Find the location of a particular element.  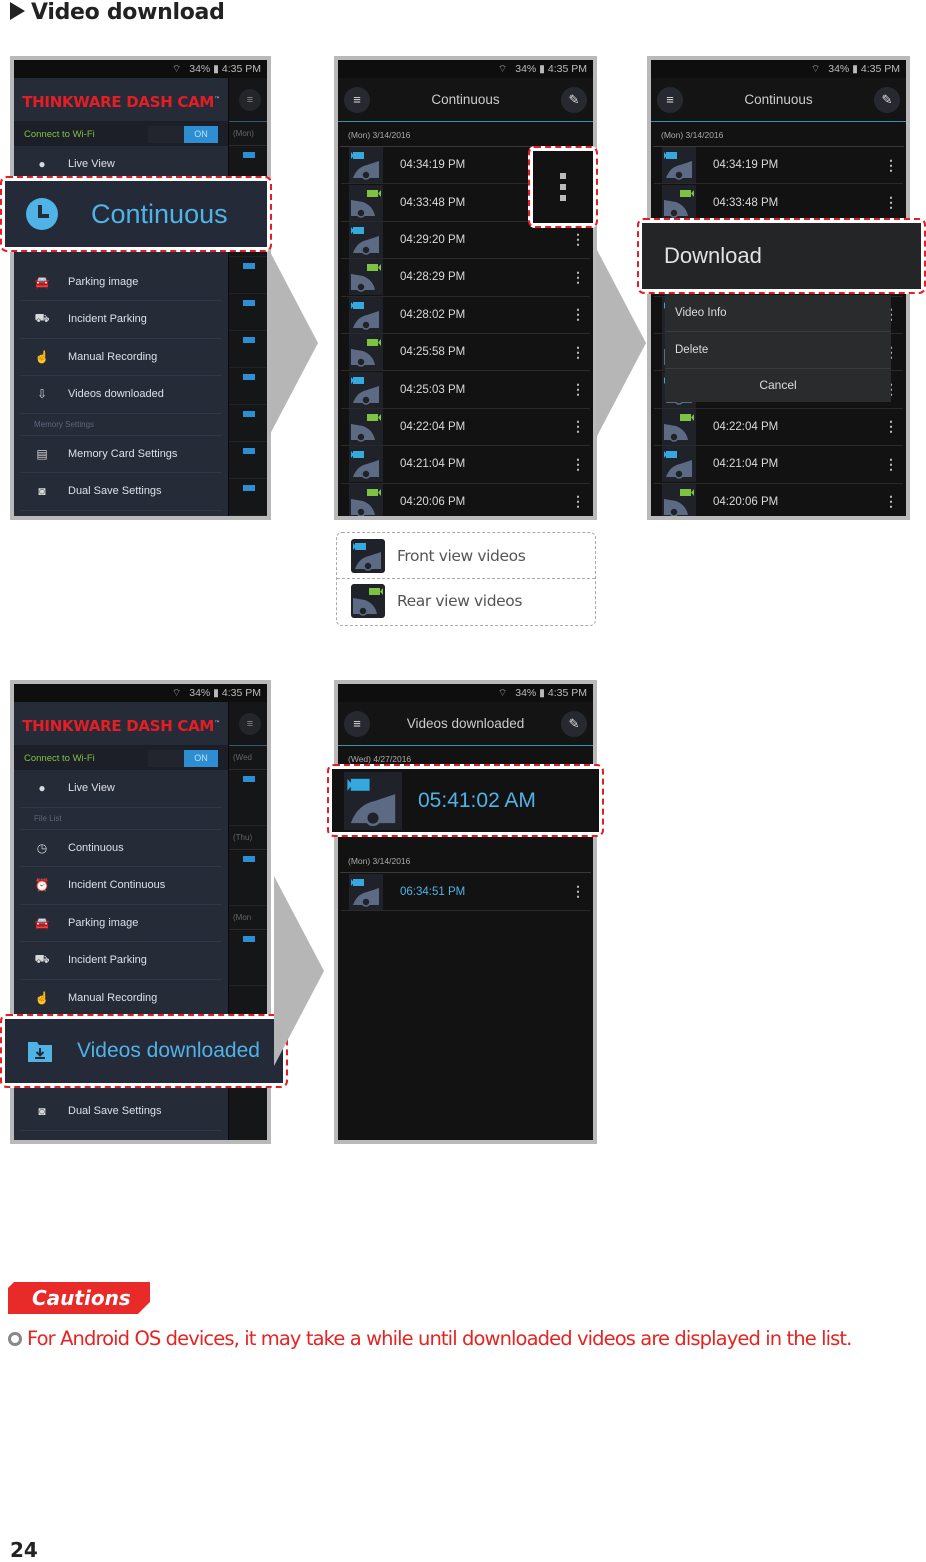

screen-title: Videos downloaded is located at coordinates (465, 723).